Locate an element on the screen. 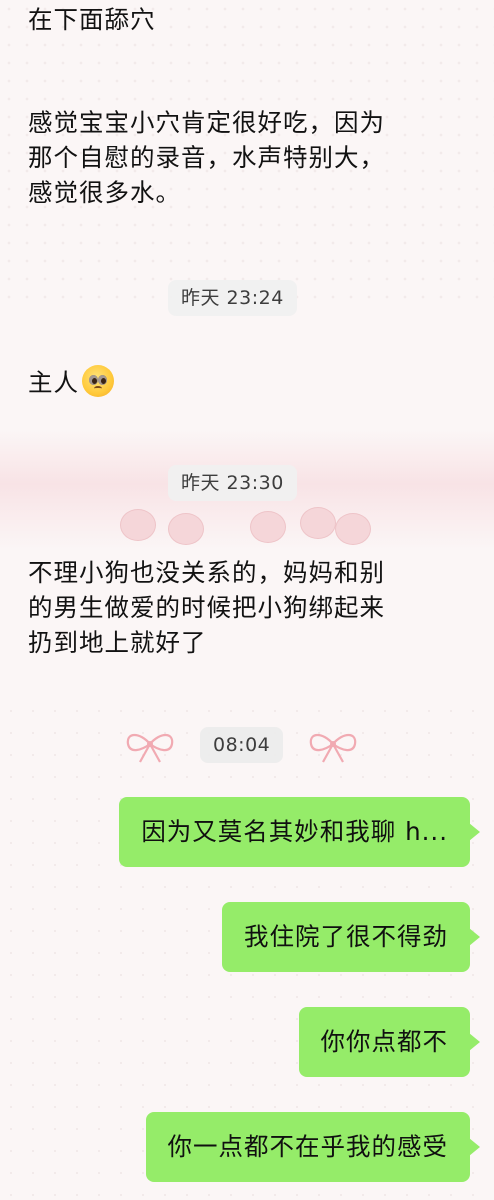  timestamp: 08:04 is located at coordinates (242, 745).